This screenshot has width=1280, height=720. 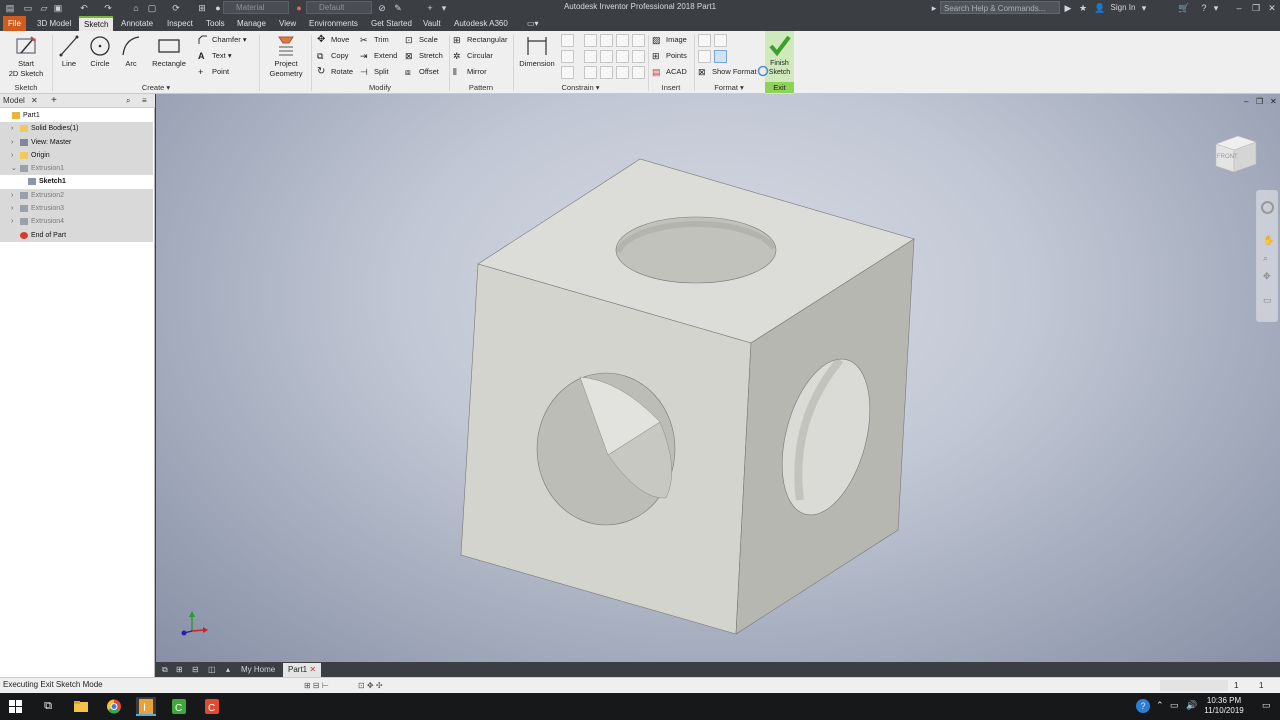 I want to click on tab-file: File, so click(x=14, y=23).